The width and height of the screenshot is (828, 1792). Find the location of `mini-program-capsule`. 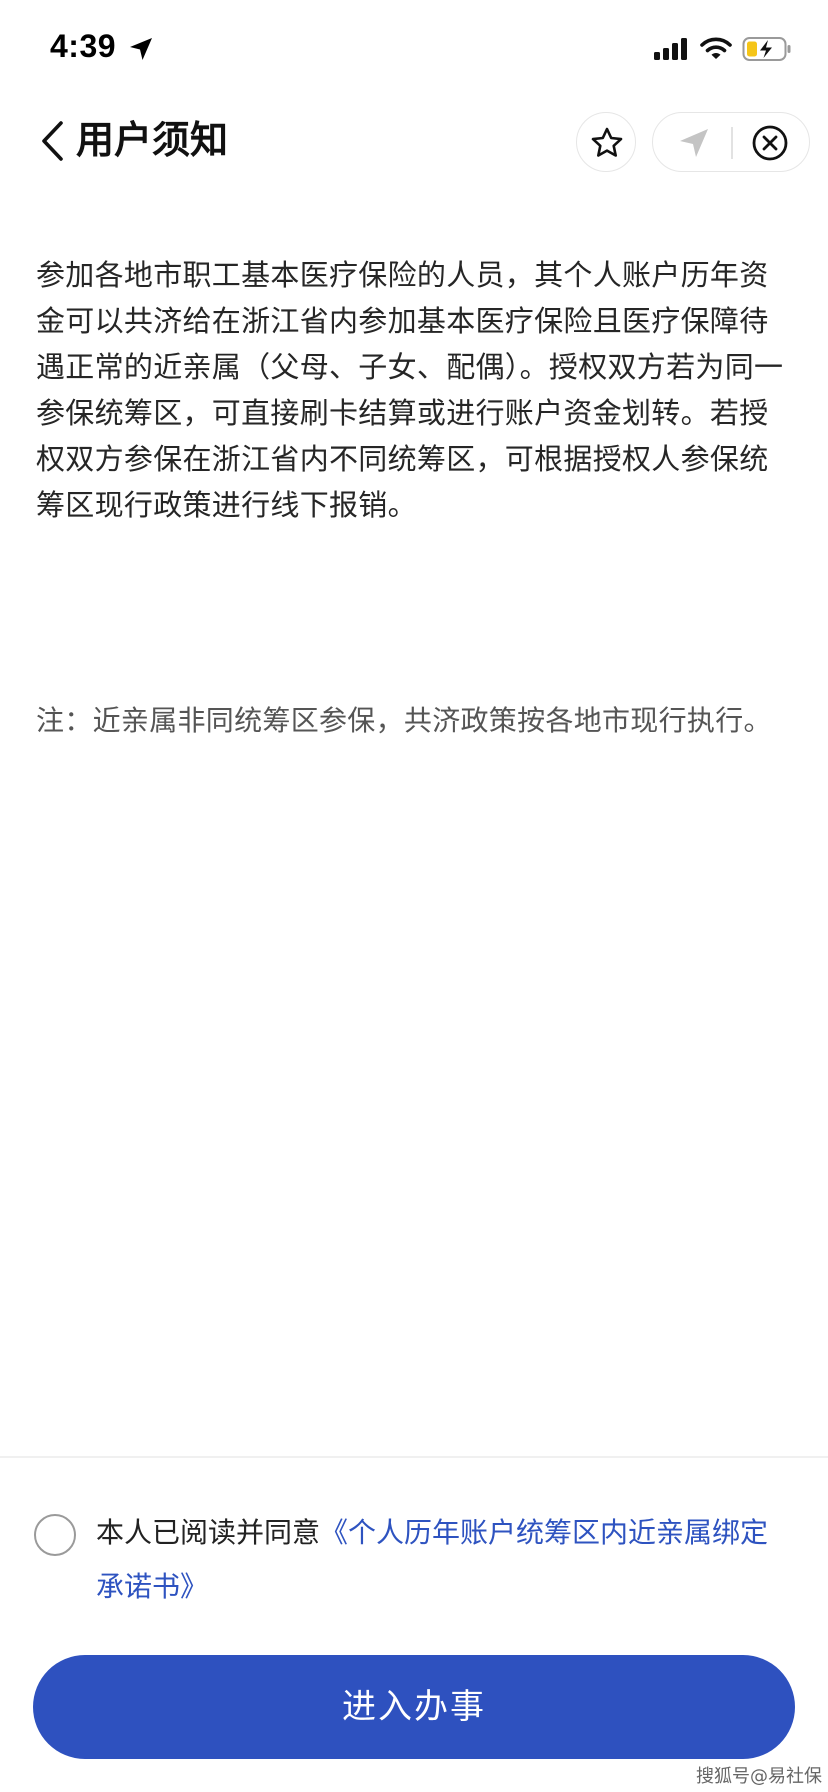

mini-program-capsule is located at coordinates (731, 142).